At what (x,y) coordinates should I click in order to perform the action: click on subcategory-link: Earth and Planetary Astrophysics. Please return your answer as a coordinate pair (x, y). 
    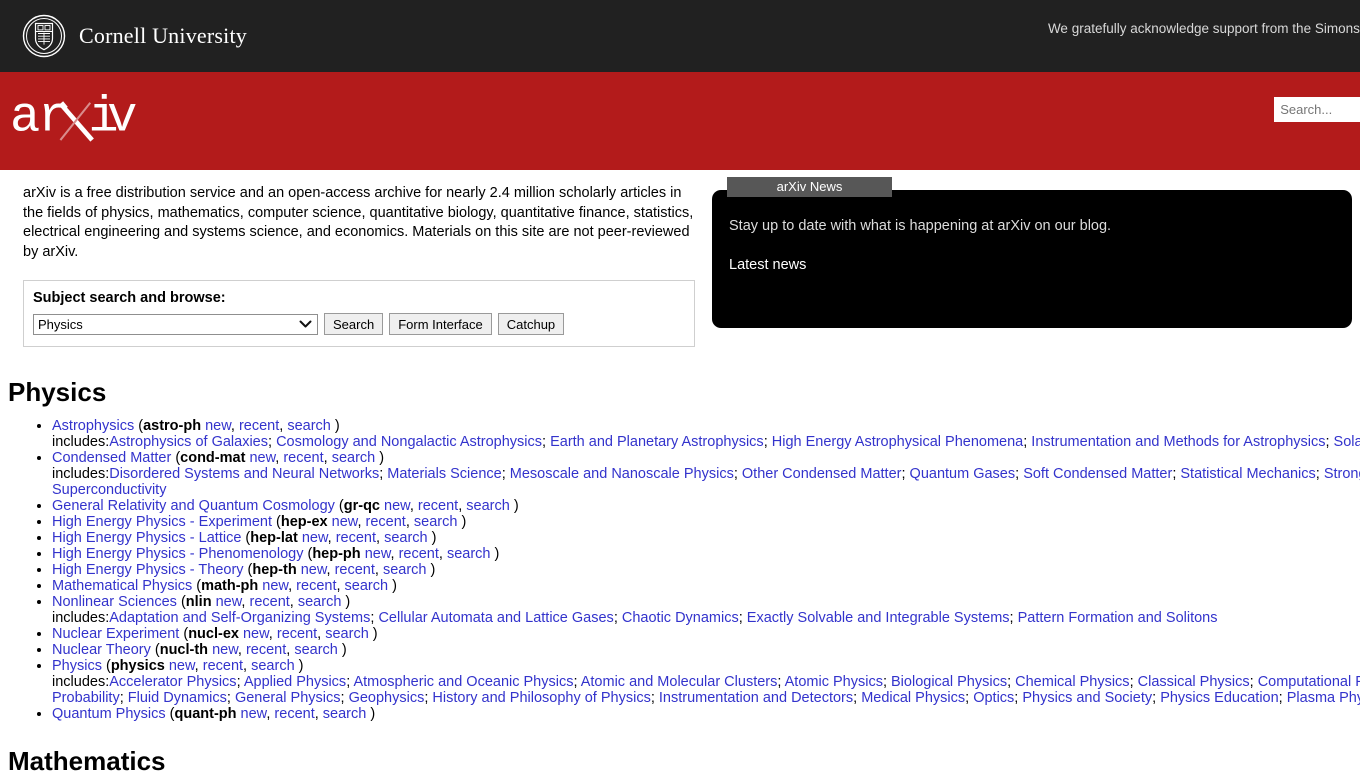
    Looking at the image, I should click on (657, 442).